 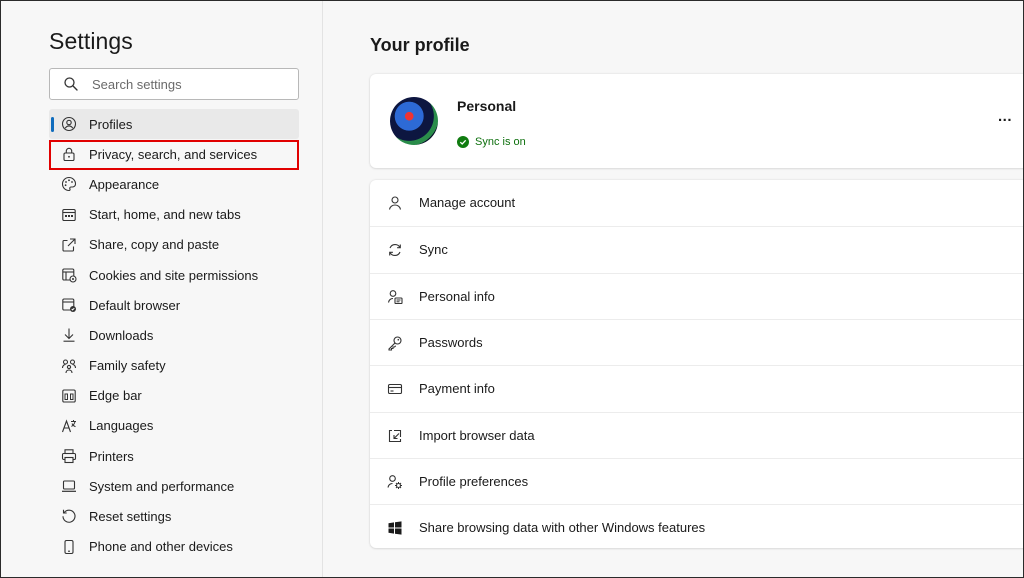 I want to click on printer-icon, so click(x=69, y=456).